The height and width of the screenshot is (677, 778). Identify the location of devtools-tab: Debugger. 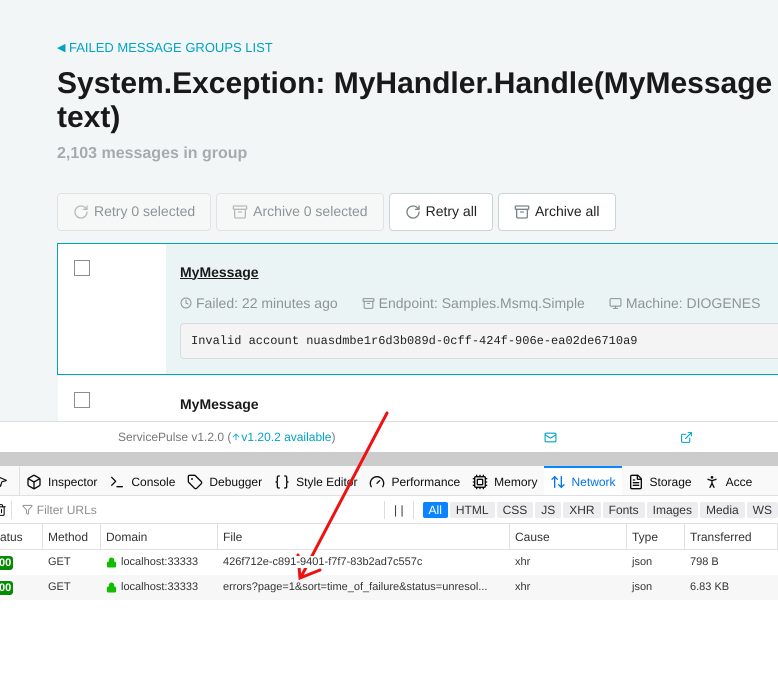
(224, 480).